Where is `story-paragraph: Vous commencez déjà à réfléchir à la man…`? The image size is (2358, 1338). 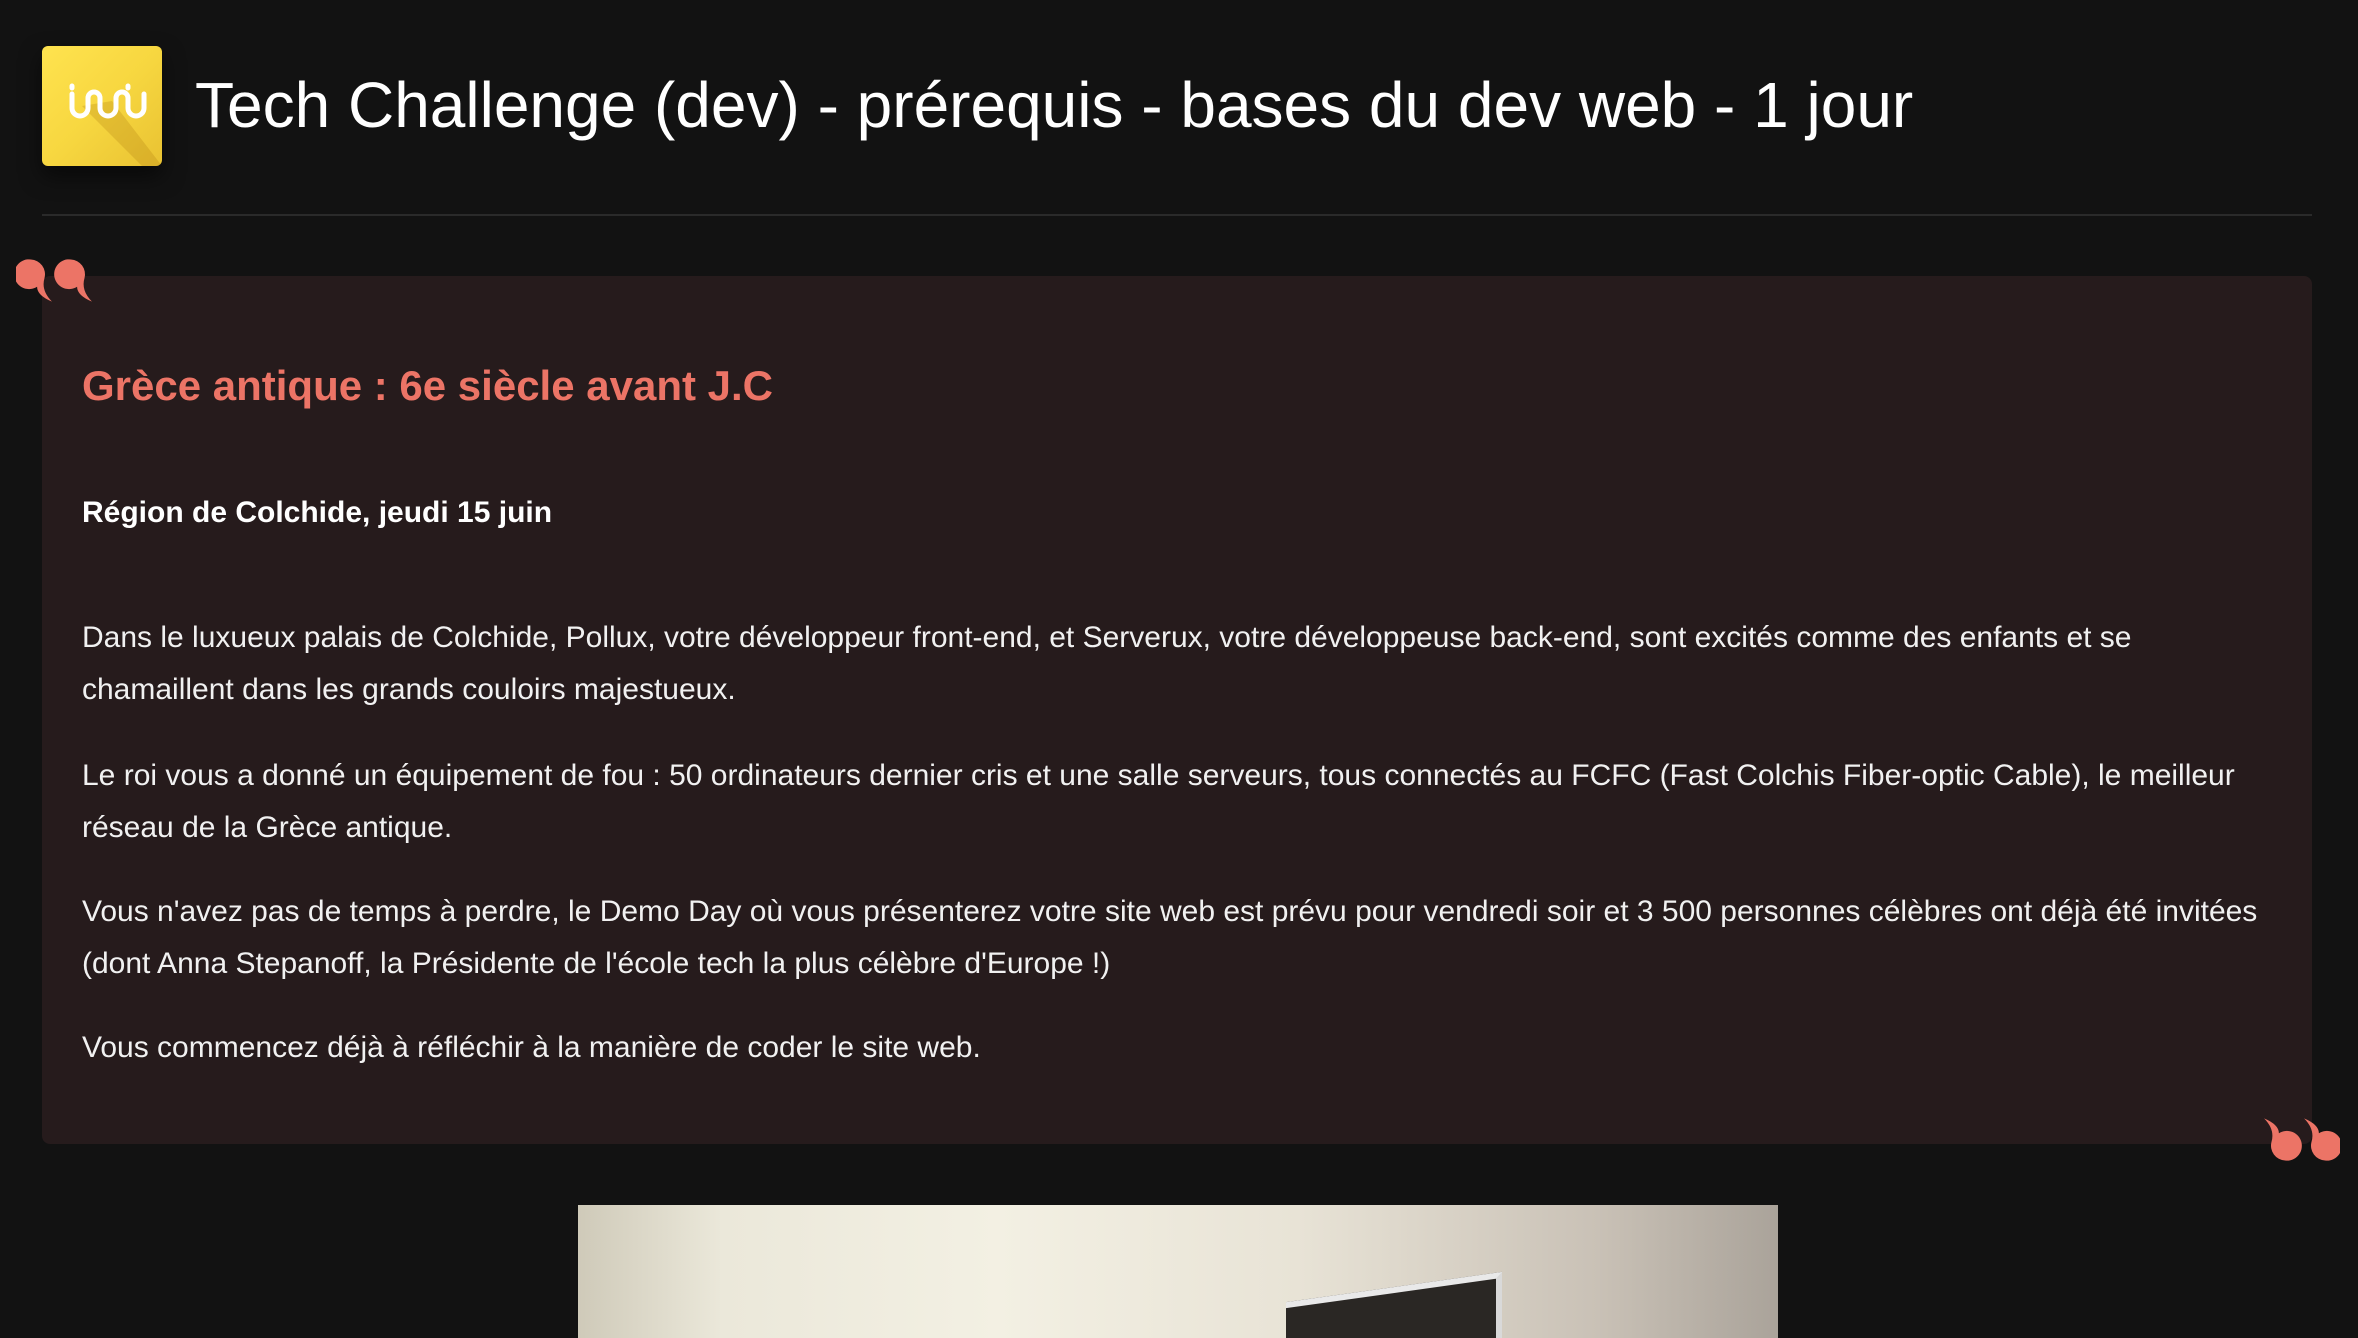 story-paragraph: Vous commencez déjà à réfléchir à la man… is located at coordinates (531, 1047).